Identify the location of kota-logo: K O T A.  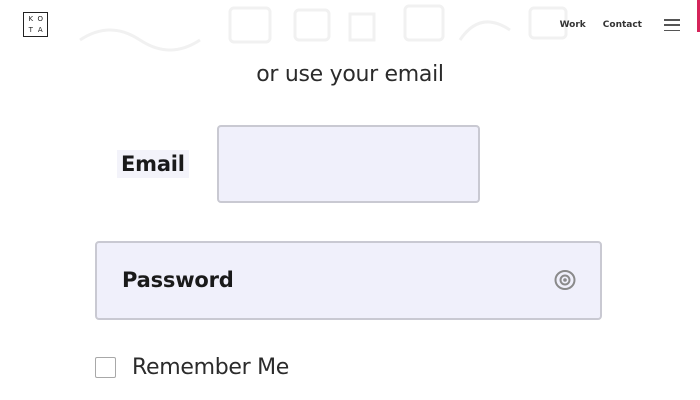
(35, 24).